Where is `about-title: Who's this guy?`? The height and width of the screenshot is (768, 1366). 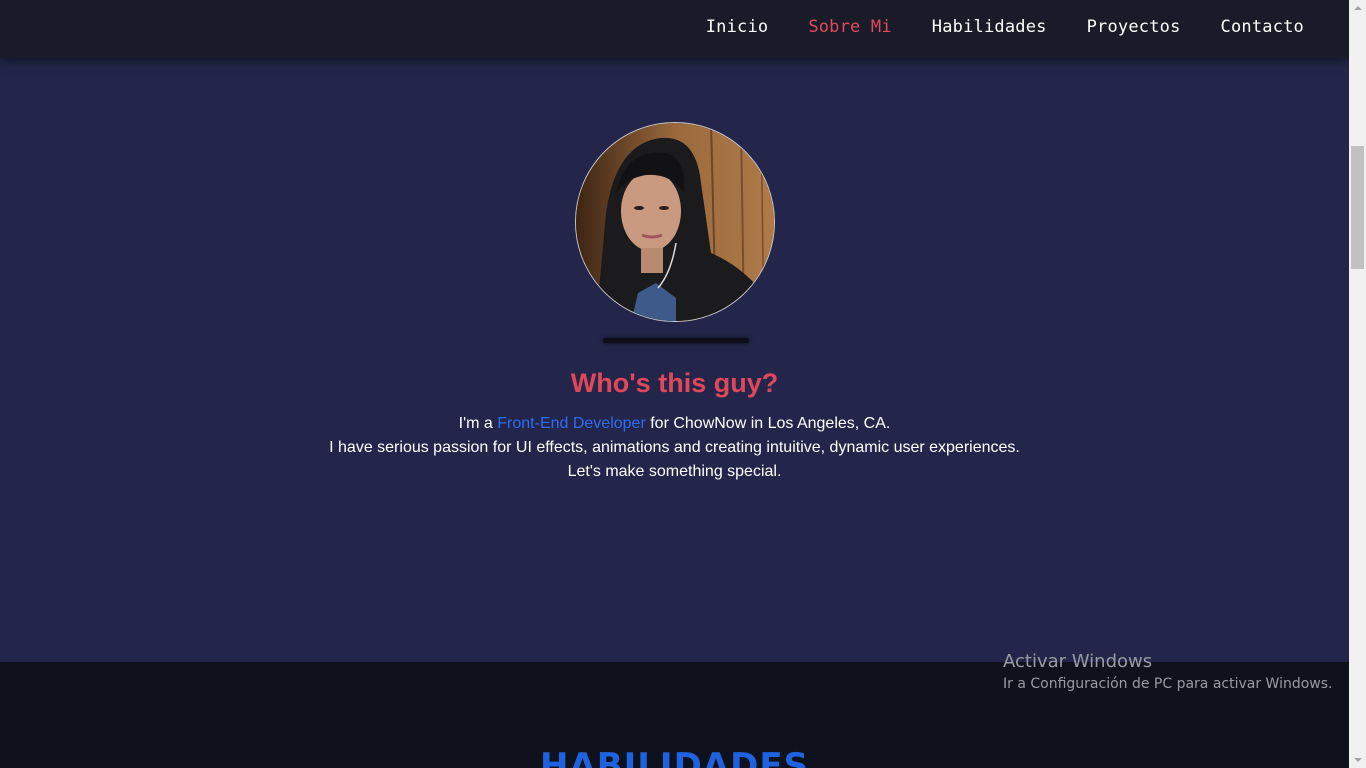
about-title: Who's this guy? is located at coordinates (674, 383).